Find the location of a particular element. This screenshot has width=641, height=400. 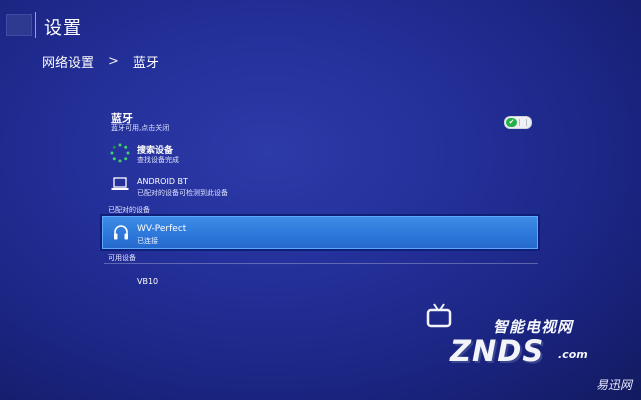

page-title: 设置 is located at coordinates (63, 28).